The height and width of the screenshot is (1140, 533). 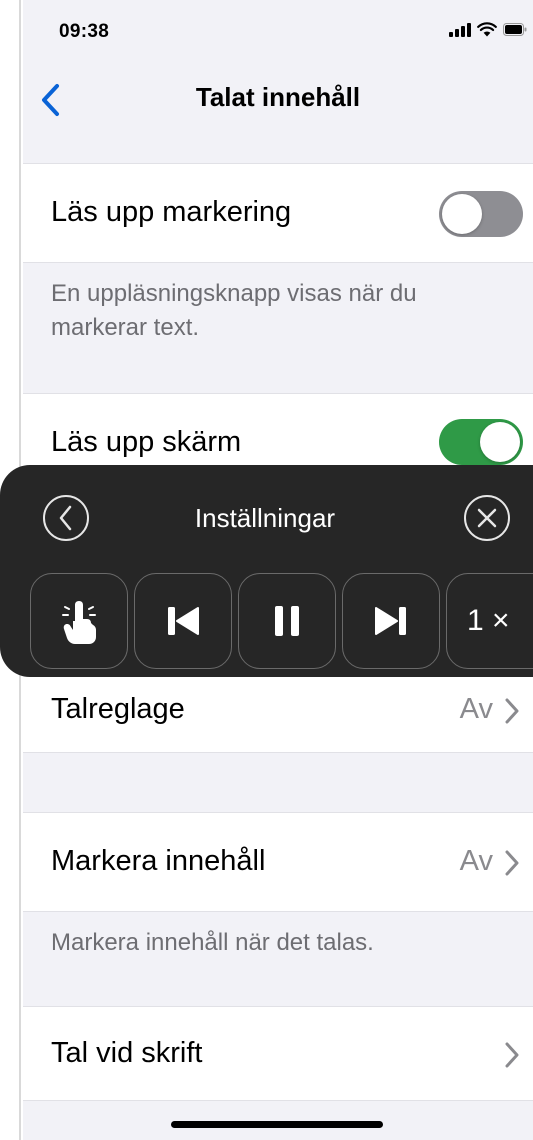 I want to click on battery-icon, so click(x=515, y=29).